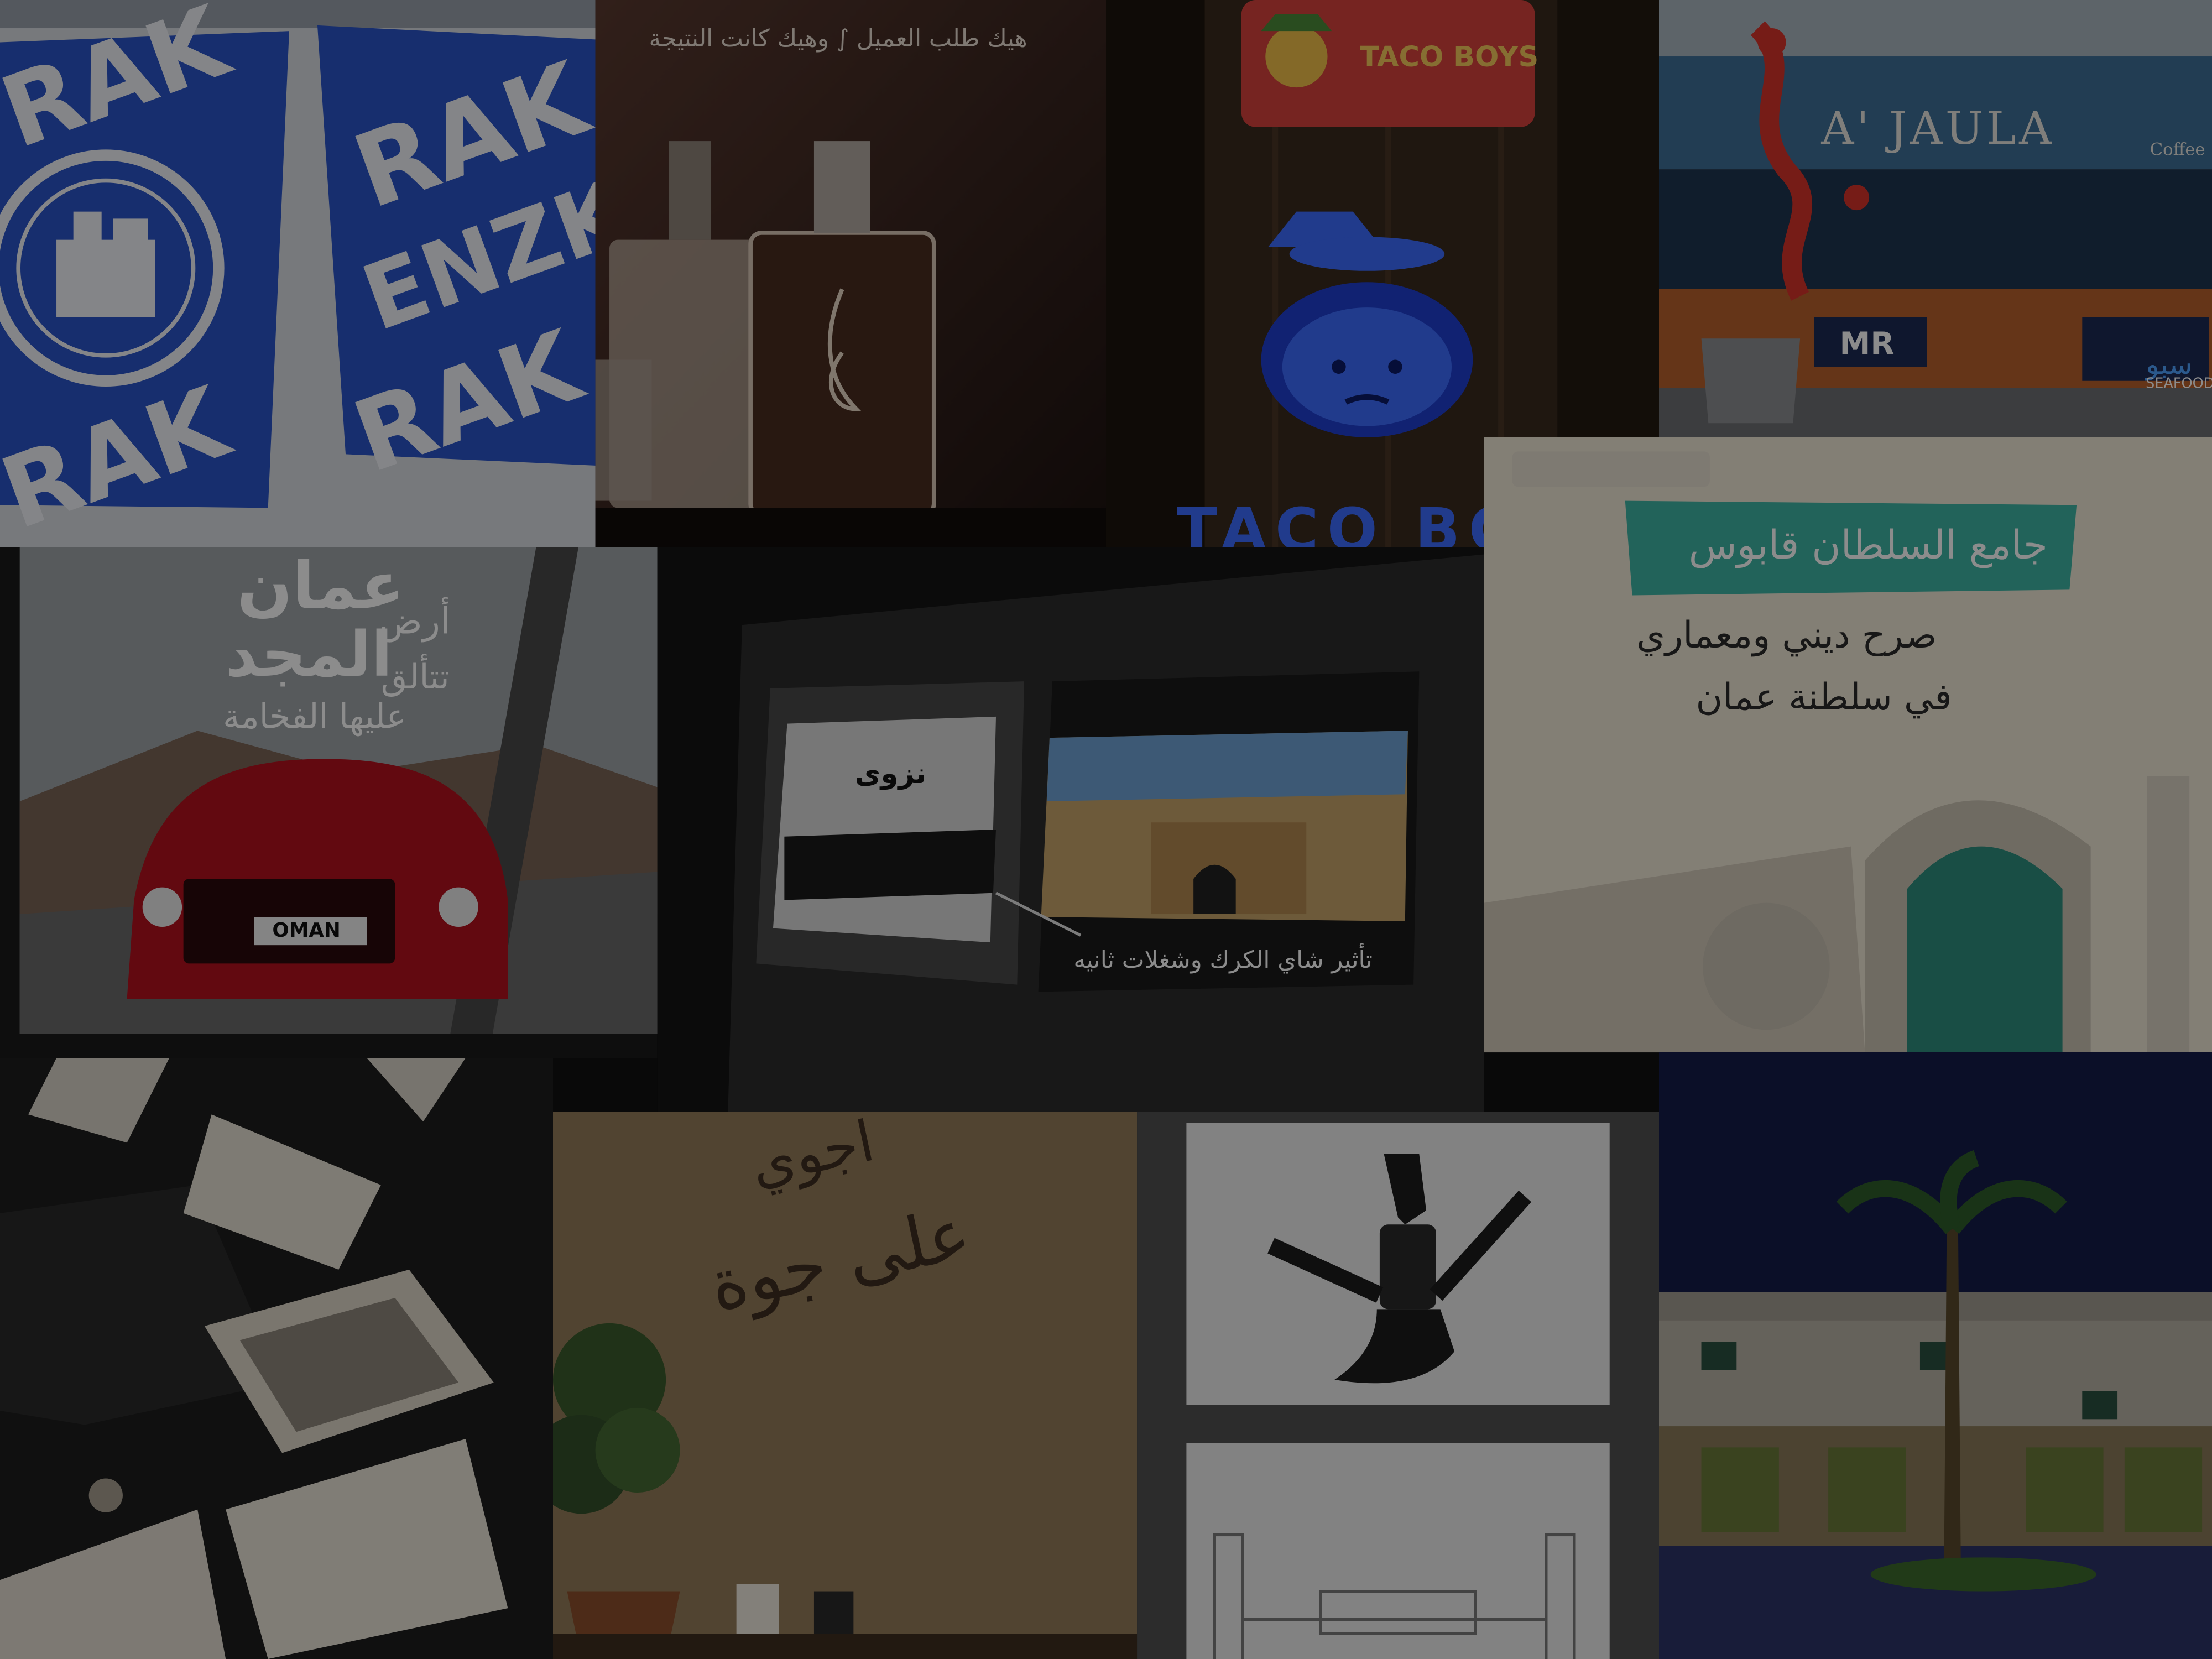  I want to click on gift-box-tile, so click(276, 1359).